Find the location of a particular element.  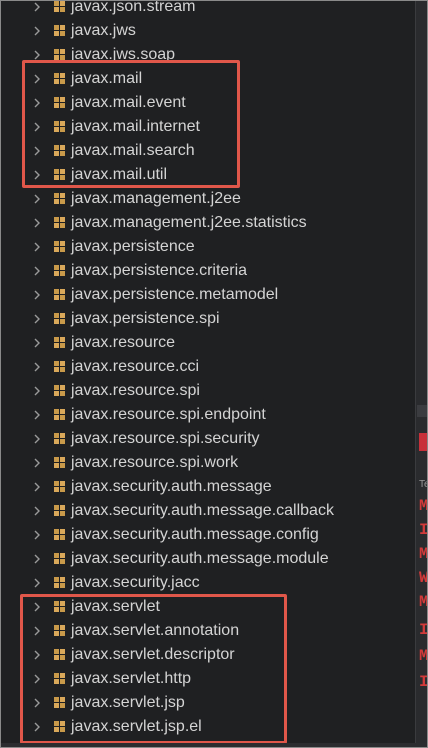

panel-tab is located at coordinates (422, 411).